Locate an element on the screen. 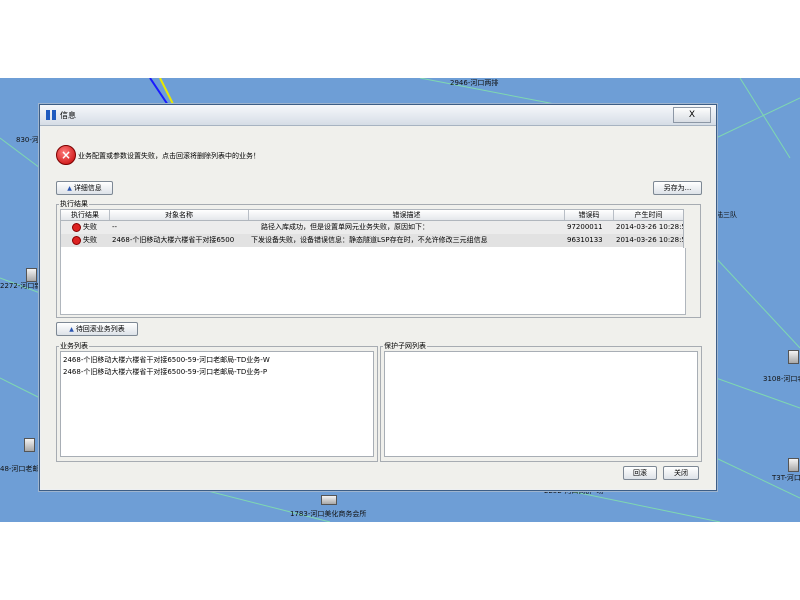 Image resolution: width=800 pixels, height=600 pixels. code-cell: 96310133 is located at coordinates (585, 240).